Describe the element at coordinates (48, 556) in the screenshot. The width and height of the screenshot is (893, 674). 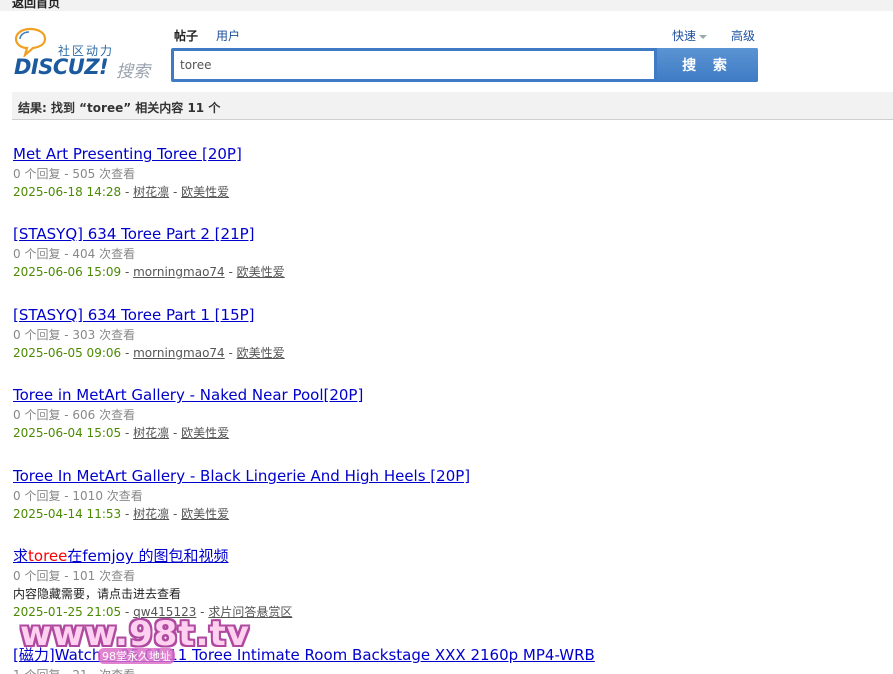
I see `keyword-highlight: toree` at that location.